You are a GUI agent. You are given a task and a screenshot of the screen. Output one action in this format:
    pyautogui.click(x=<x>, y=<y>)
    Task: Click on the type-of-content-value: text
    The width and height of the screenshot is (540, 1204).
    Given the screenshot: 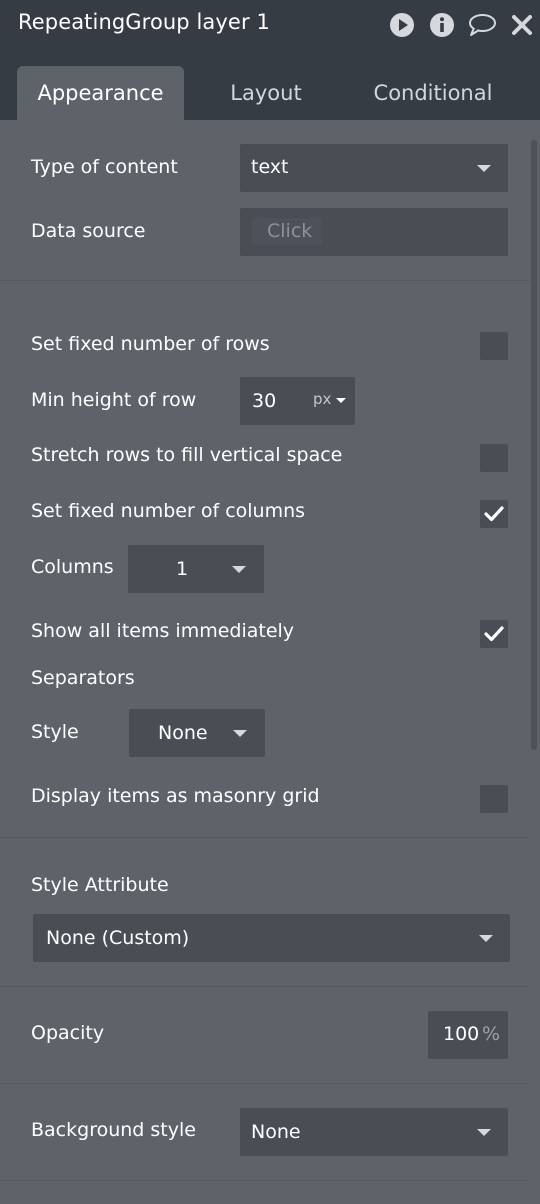 What is the action you would take?
    pyautogui.click(x=270, y=167)
    